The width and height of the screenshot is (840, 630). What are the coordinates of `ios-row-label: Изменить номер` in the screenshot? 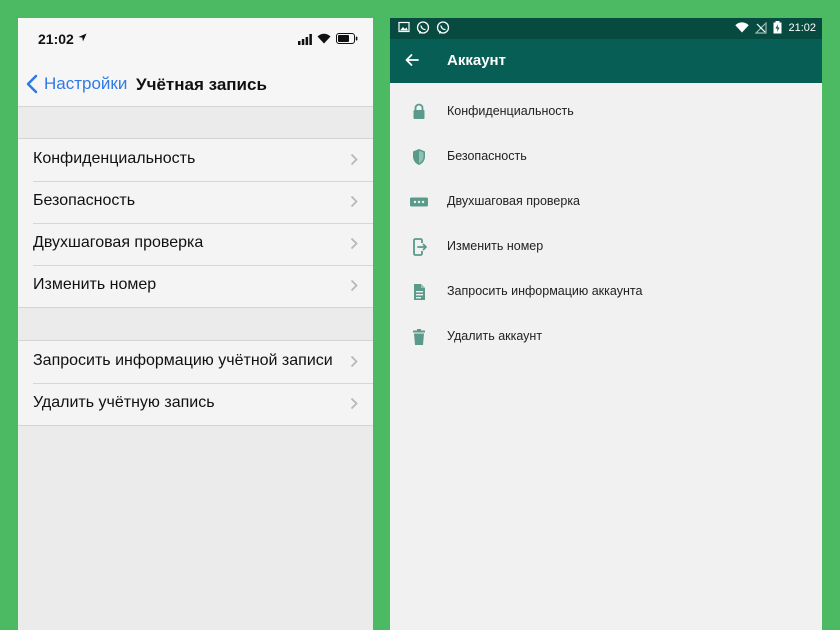 It's located at (95, 284).